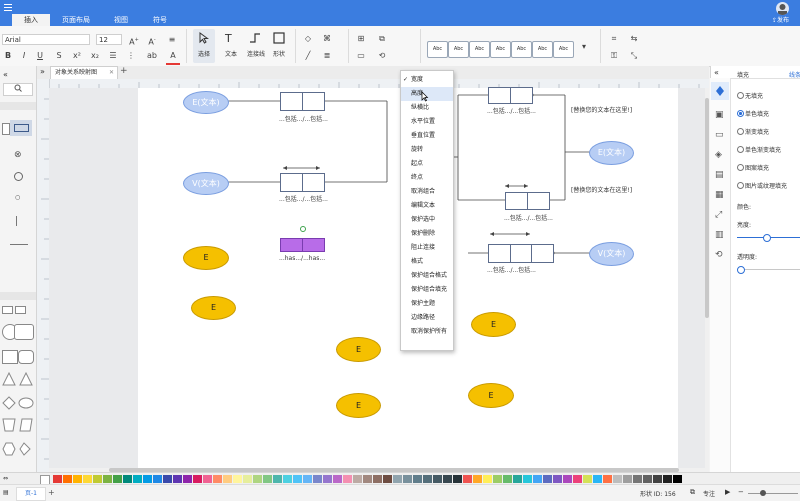  I want to click on fit-panel-icon: ⤢, so click(718, 215).